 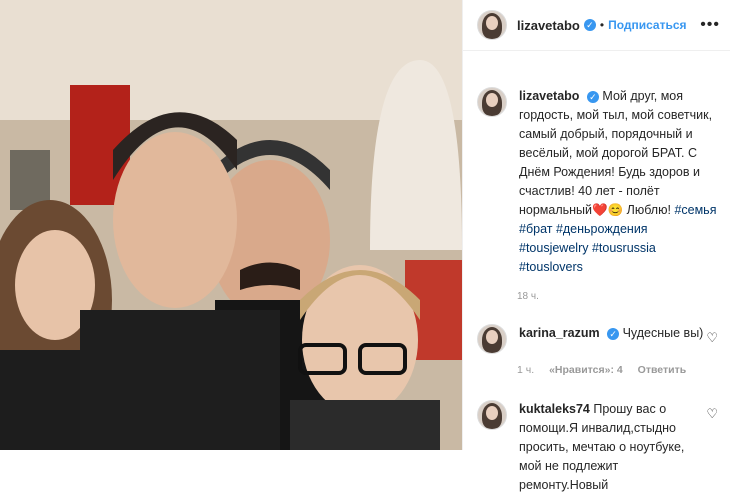 I want to click on comment-meta: 1 ч. «Нравится»: 4 Ответить, so click(x=623, y=370).